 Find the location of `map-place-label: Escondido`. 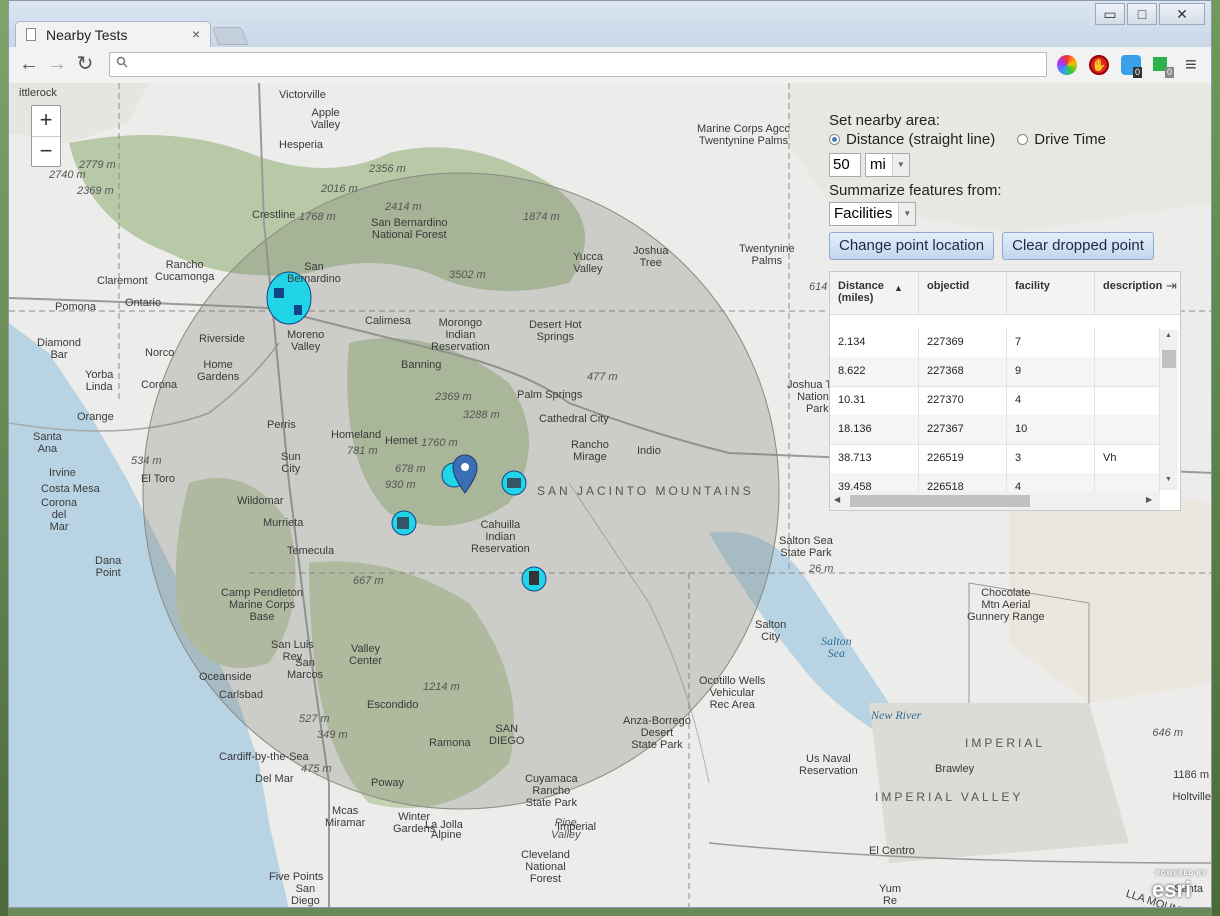

map-place-label: Escondido is located at coordinates (393, 705).